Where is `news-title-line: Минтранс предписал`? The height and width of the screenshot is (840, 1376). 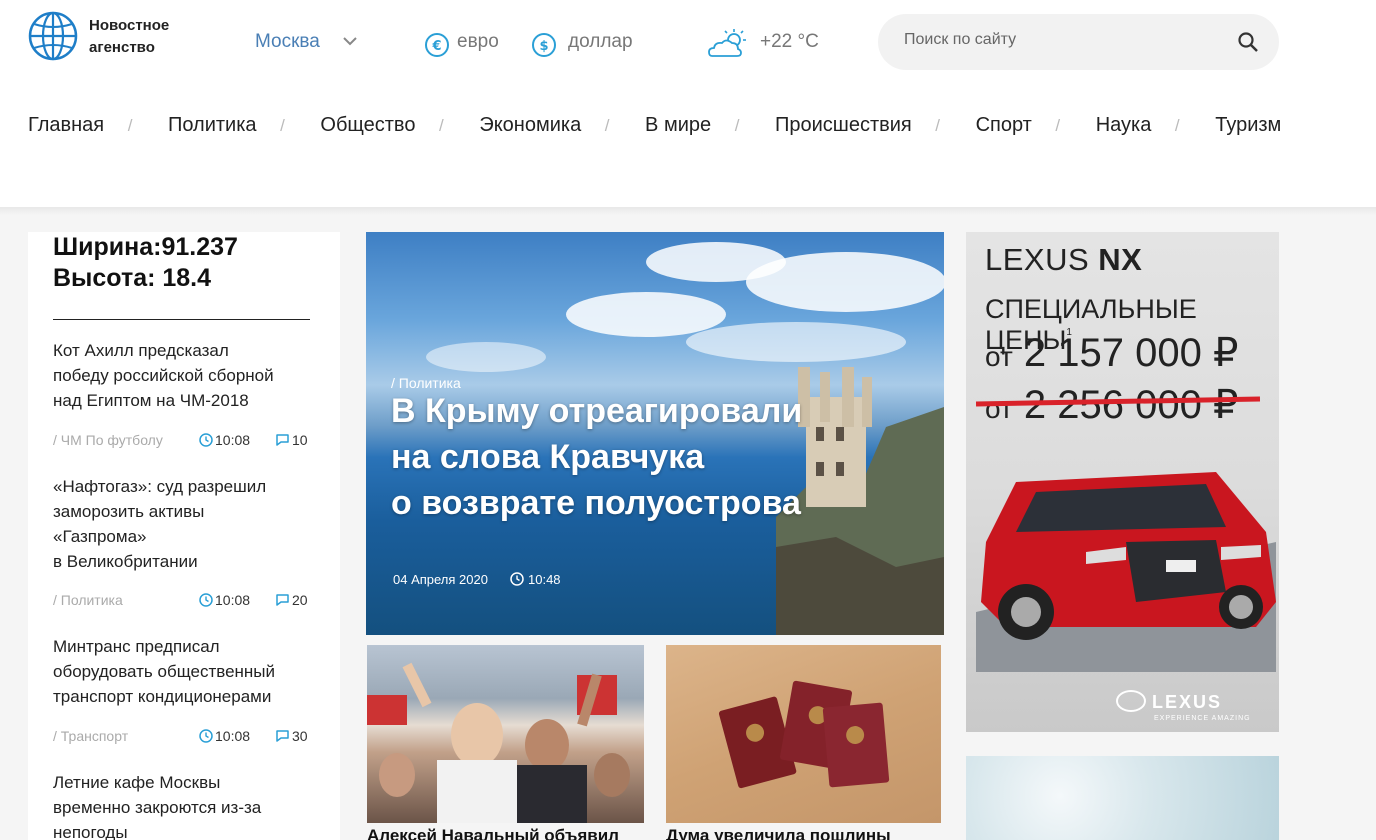 news-title-line: Минтранс предписал is located at coordinates (183, 646).